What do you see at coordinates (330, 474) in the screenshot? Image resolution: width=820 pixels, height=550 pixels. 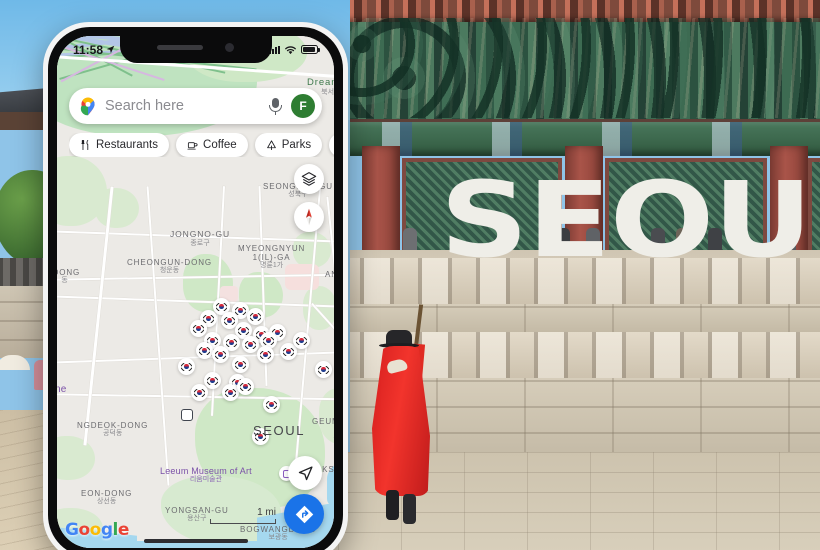 I see `map-river-han` at bounding box center [330, 474].